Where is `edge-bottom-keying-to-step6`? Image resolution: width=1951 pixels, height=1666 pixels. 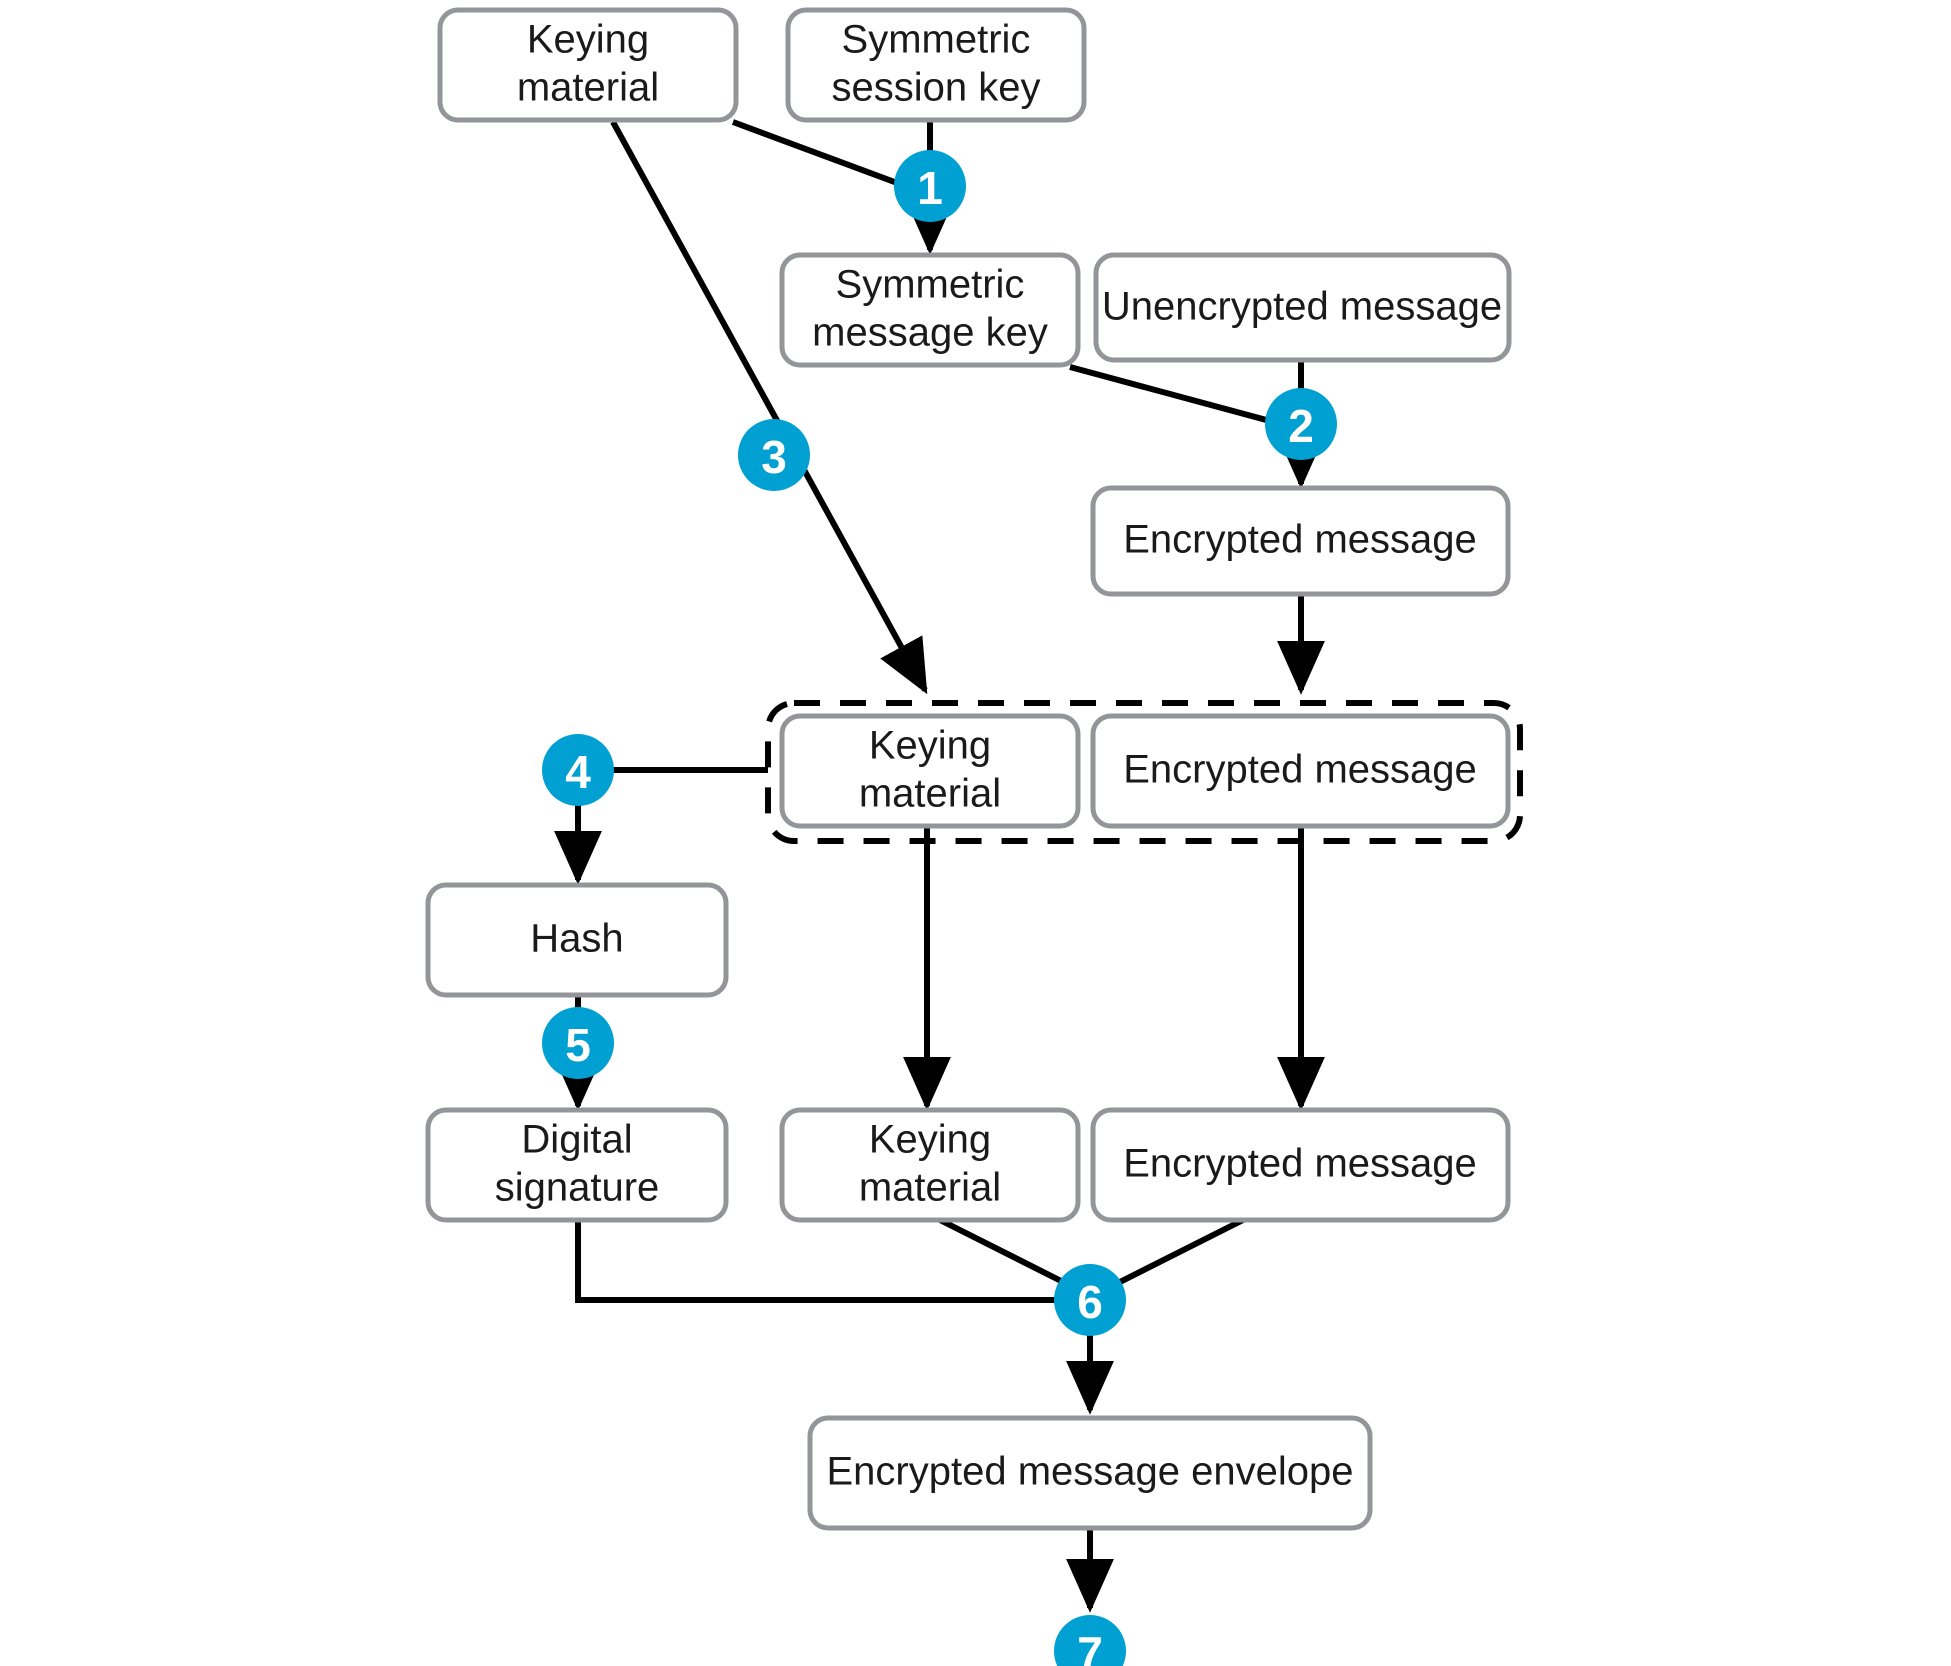 edge-bottom-keying-to-step6 is located at coordinates (1007, 1254).